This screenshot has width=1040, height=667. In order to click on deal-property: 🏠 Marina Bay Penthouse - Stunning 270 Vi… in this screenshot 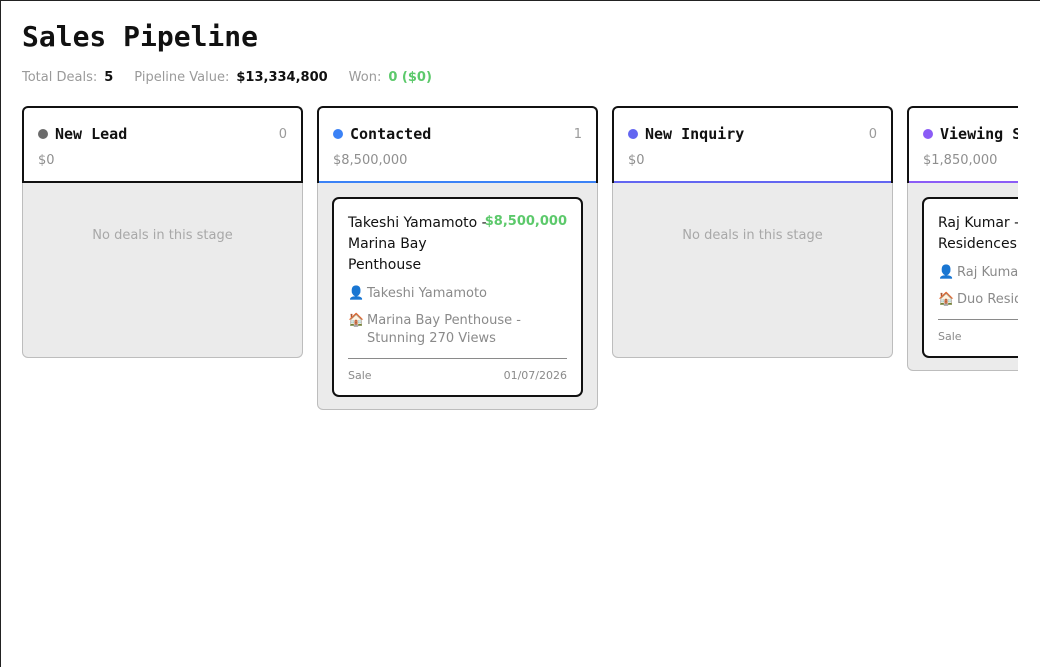, I will do `click(457, 330)`.